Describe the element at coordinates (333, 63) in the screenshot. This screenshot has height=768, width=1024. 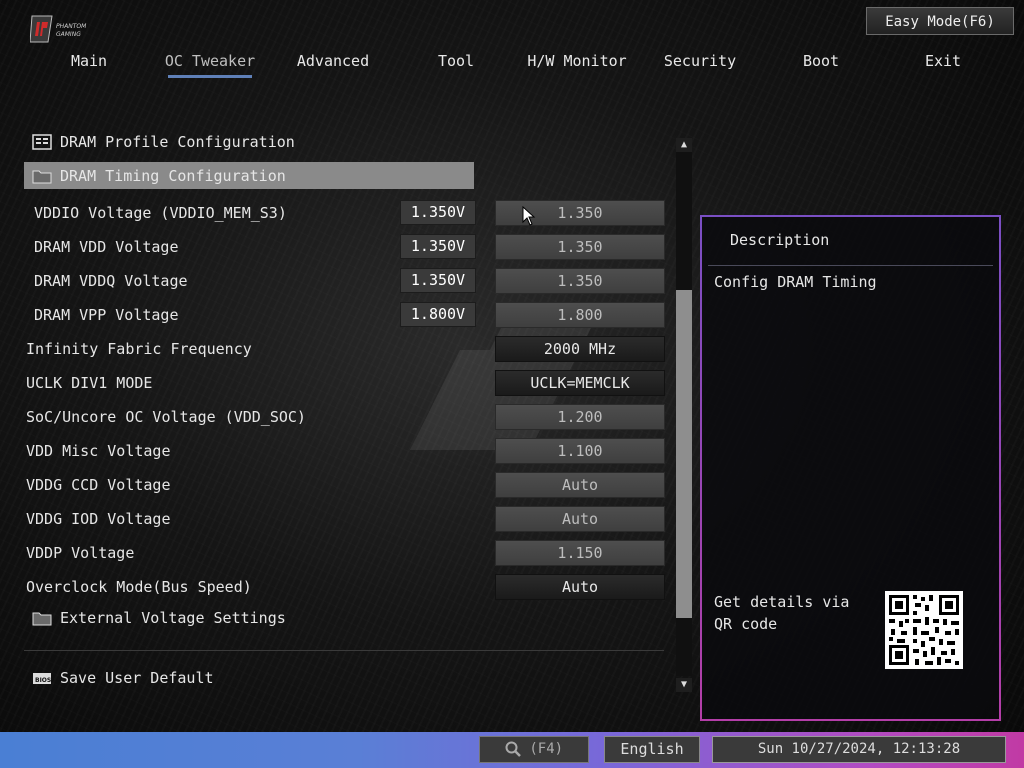
I see `tab-advanced: Advanced` at that location.